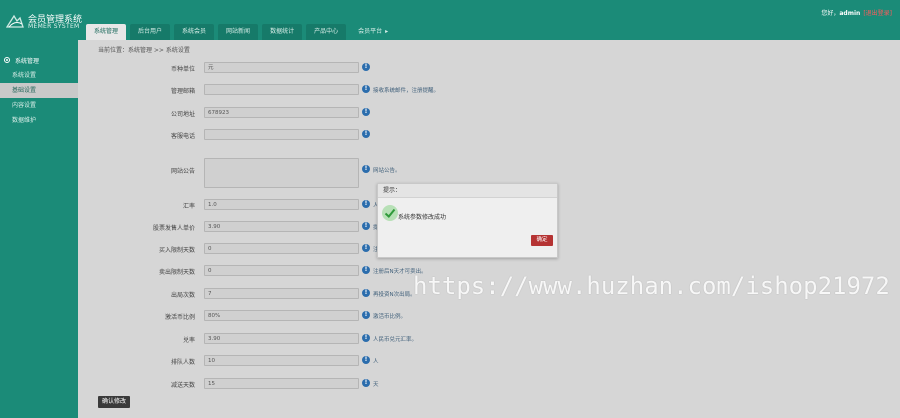 The height and width of the screenshot is (418, 900). What do you see at coordinates (281, 270) in the screenshot?
I see `sell-limit-days-input: 0` at bounding box center [281, 270].